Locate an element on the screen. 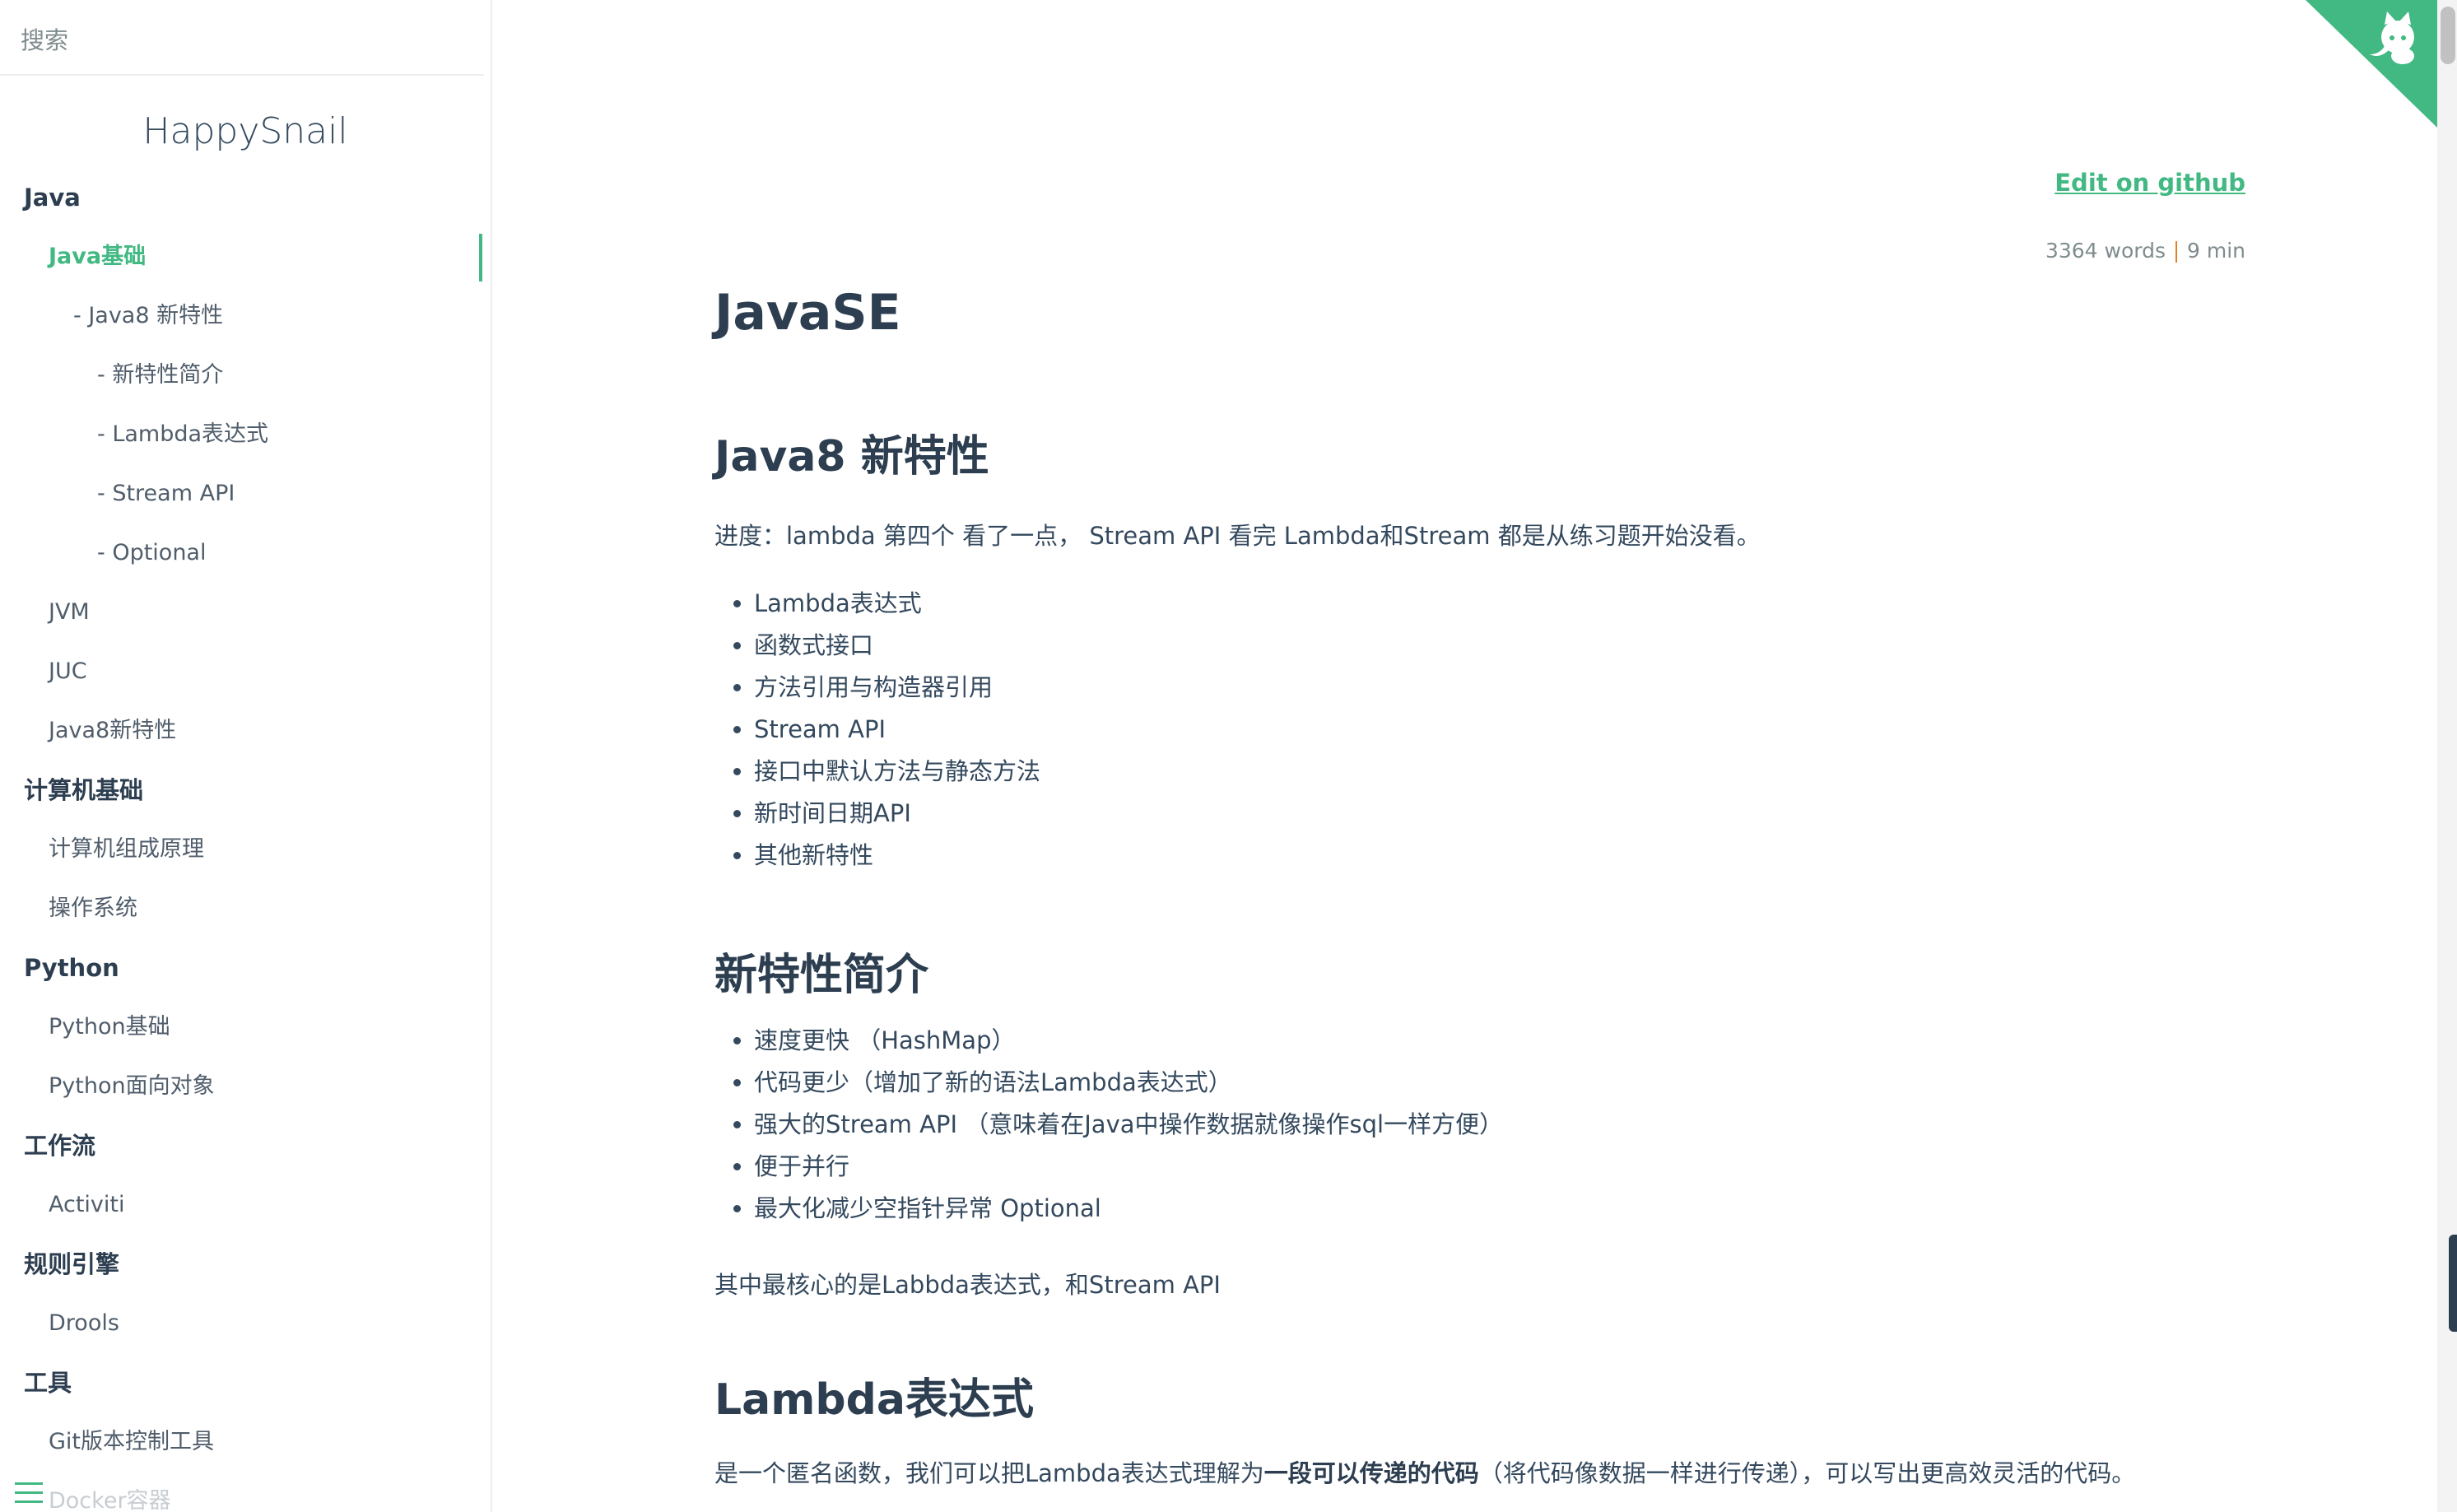 The width and height of the screenshot is (2457, 1512). sidebar-item: - Optional is located at coordinates (245, 553).